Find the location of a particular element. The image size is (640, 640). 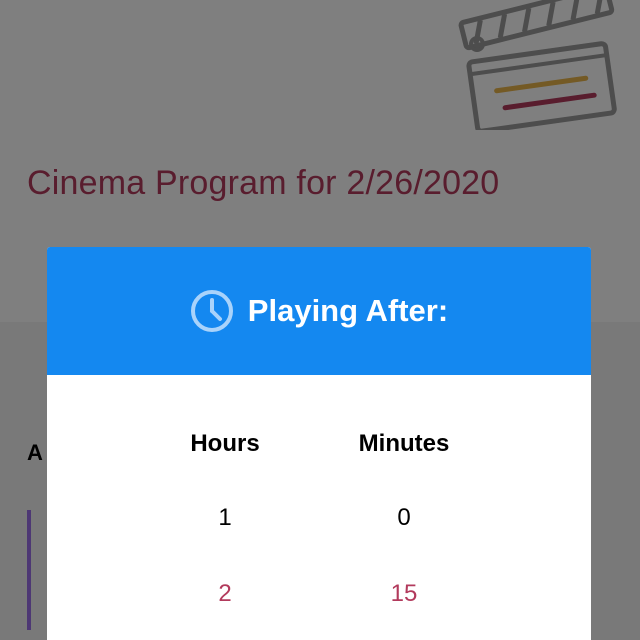

minutes-column-header: Minutes is located at coordinates (404, 443).